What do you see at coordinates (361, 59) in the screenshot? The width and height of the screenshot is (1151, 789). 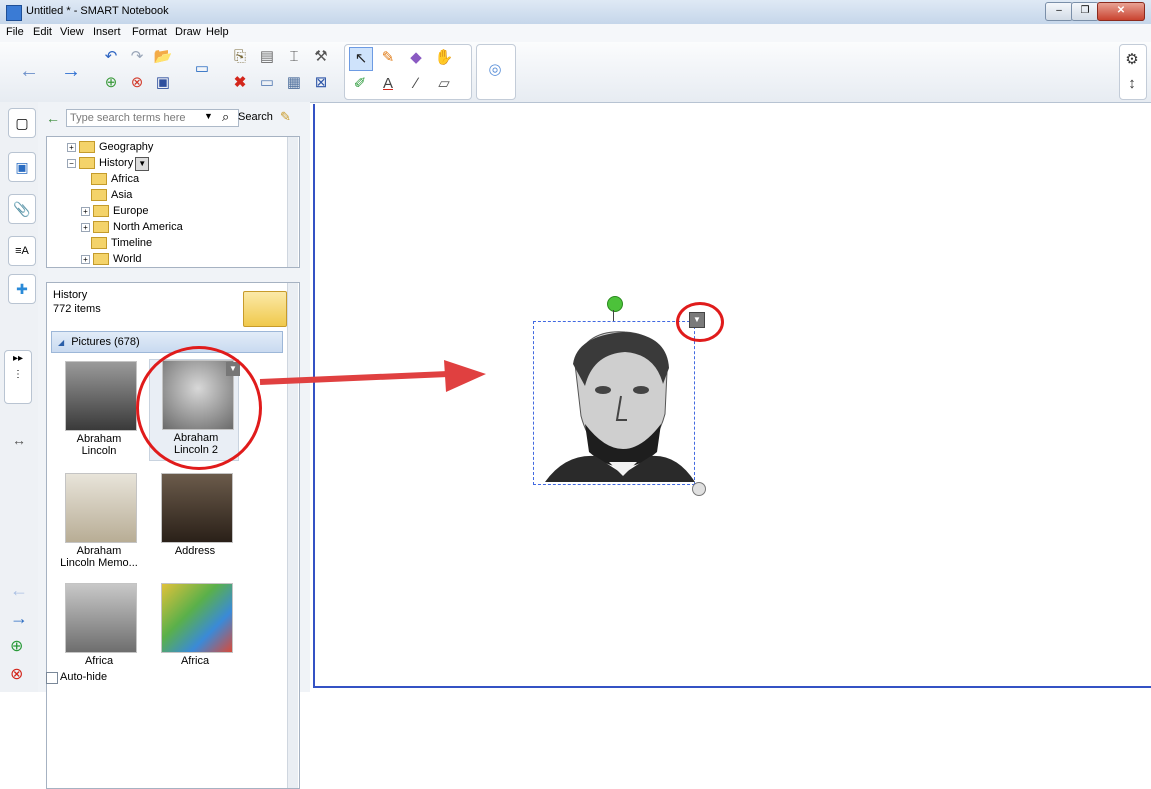 I see `select-tool-icon: ↖` at bounding box center [361, 59].